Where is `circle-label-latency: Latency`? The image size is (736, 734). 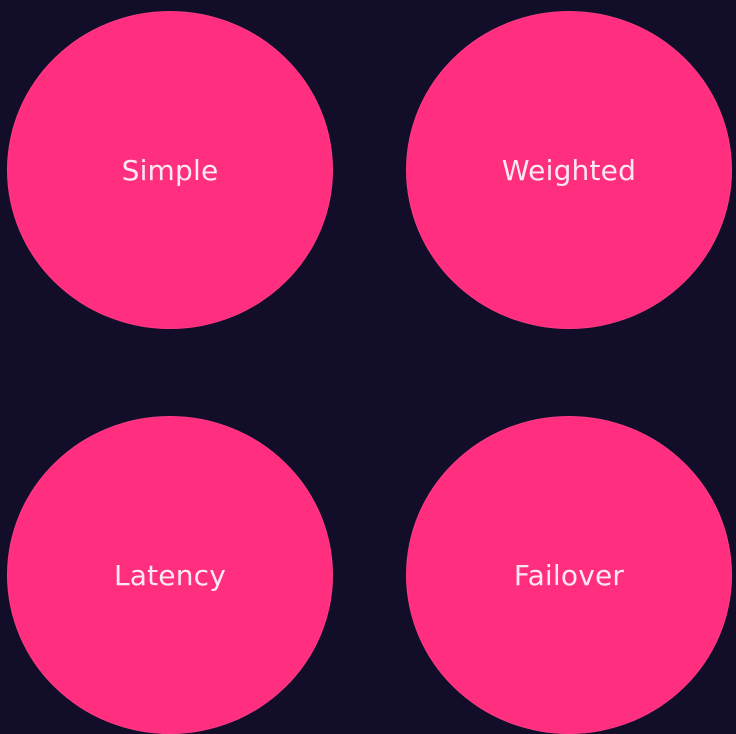 circle-label-latency: Latency is located at coordinates (170, 575).